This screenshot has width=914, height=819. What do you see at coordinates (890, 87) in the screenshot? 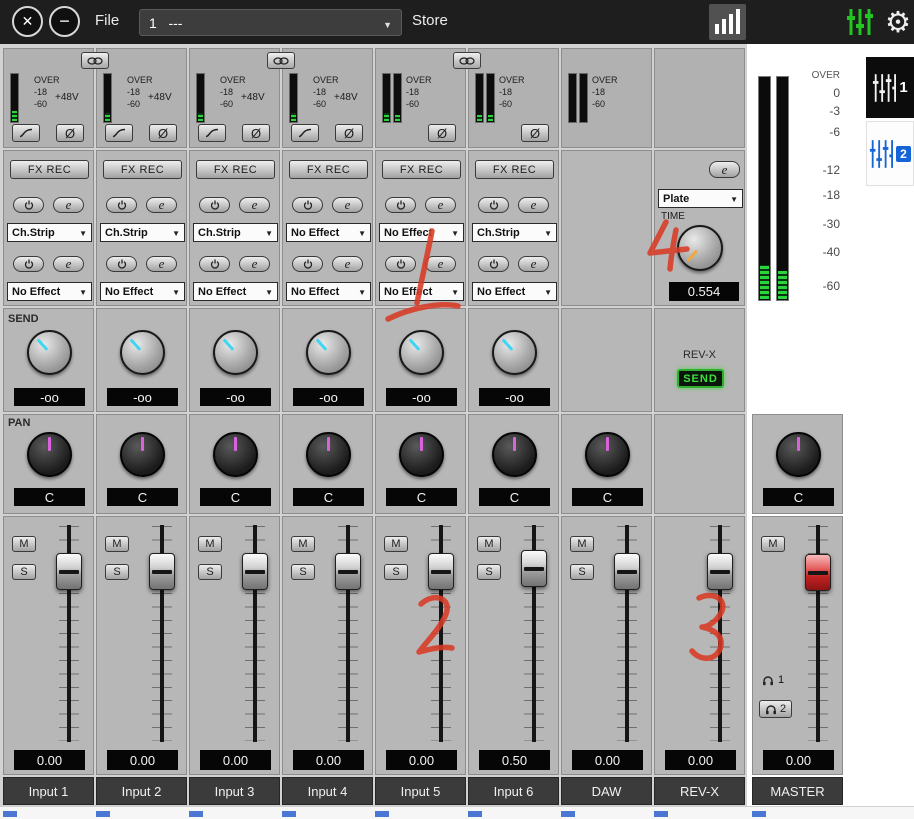
I see `view-tab-1: 1` at bounding box center [890, 87].